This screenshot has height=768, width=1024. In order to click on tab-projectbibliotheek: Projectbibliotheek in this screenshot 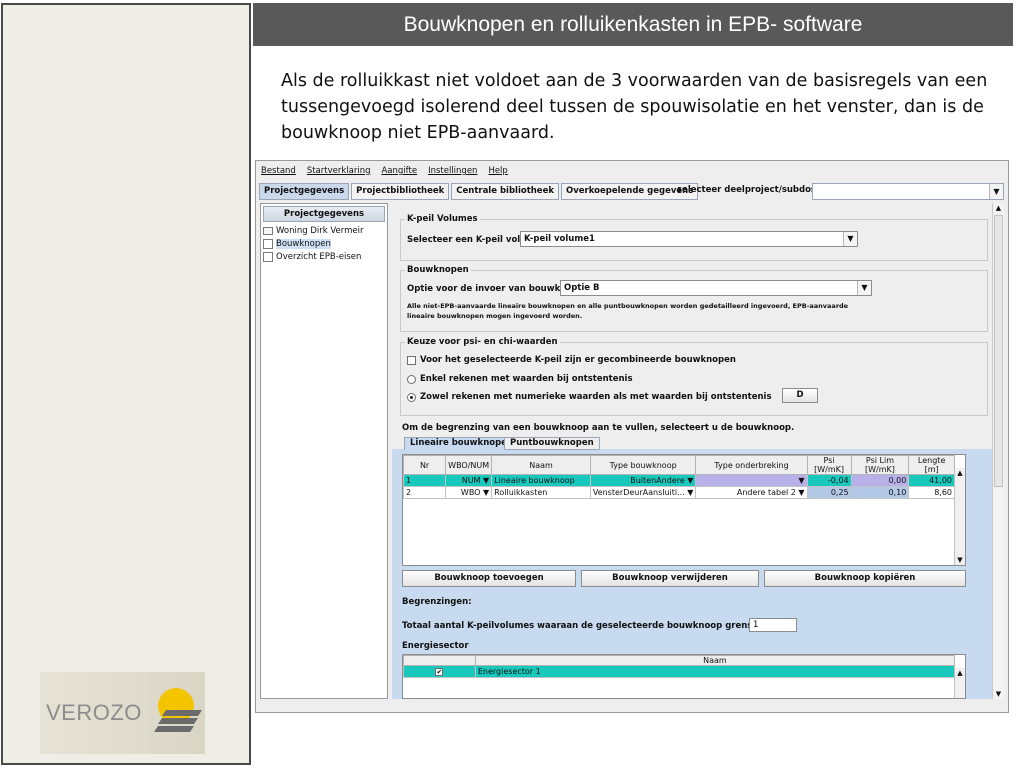, I will do `click(400, 191)`.